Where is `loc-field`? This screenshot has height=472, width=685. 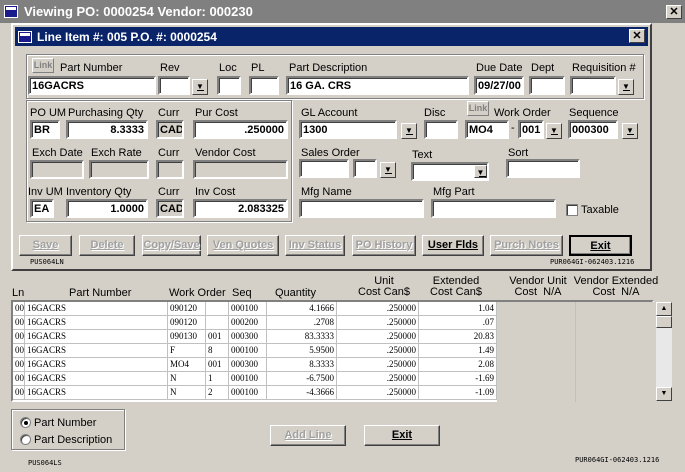
loc-field is located at coordinates (229, 85).